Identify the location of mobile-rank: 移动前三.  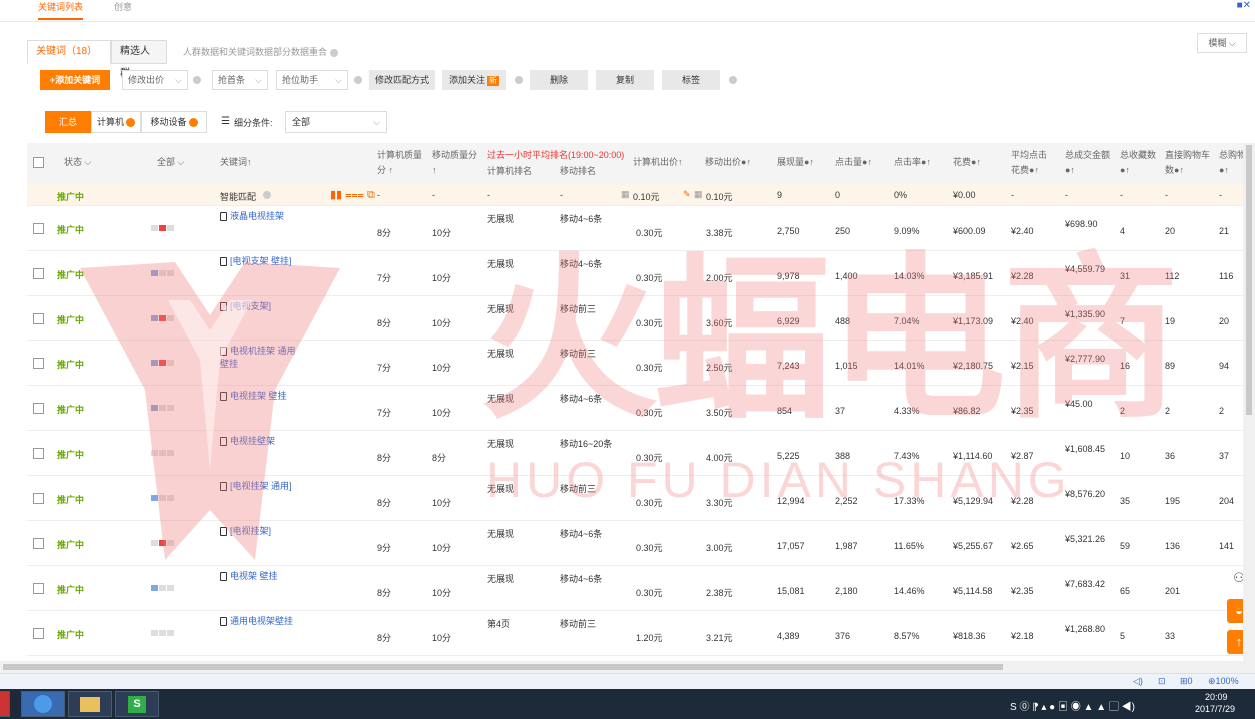
(578, 489).